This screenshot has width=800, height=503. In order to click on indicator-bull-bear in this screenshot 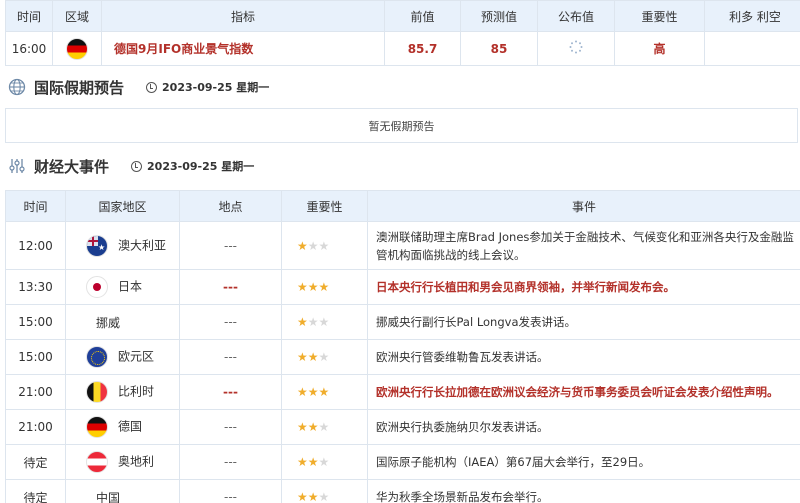, I will do `click(752, 48)`.